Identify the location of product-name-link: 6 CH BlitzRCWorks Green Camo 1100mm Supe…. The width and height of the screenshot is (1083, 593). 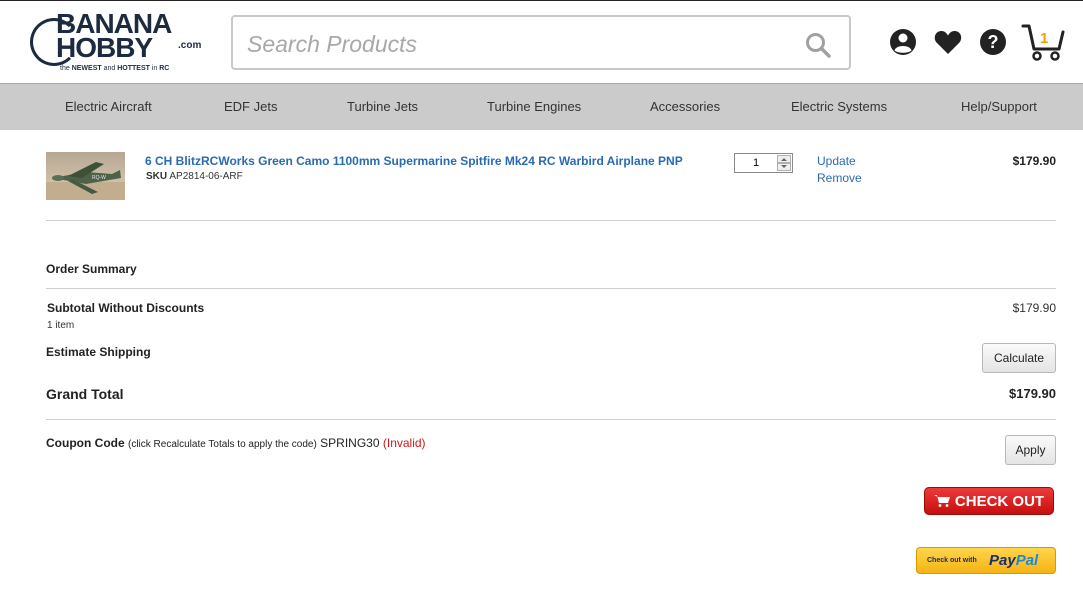
(414, 161).